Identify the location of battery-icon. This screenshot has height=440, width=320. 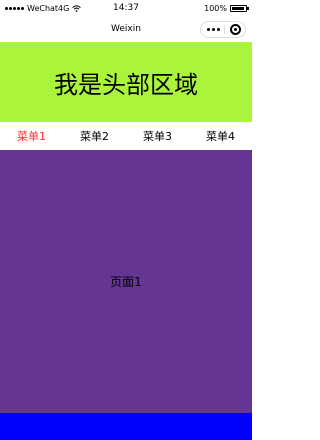
(239, 8).